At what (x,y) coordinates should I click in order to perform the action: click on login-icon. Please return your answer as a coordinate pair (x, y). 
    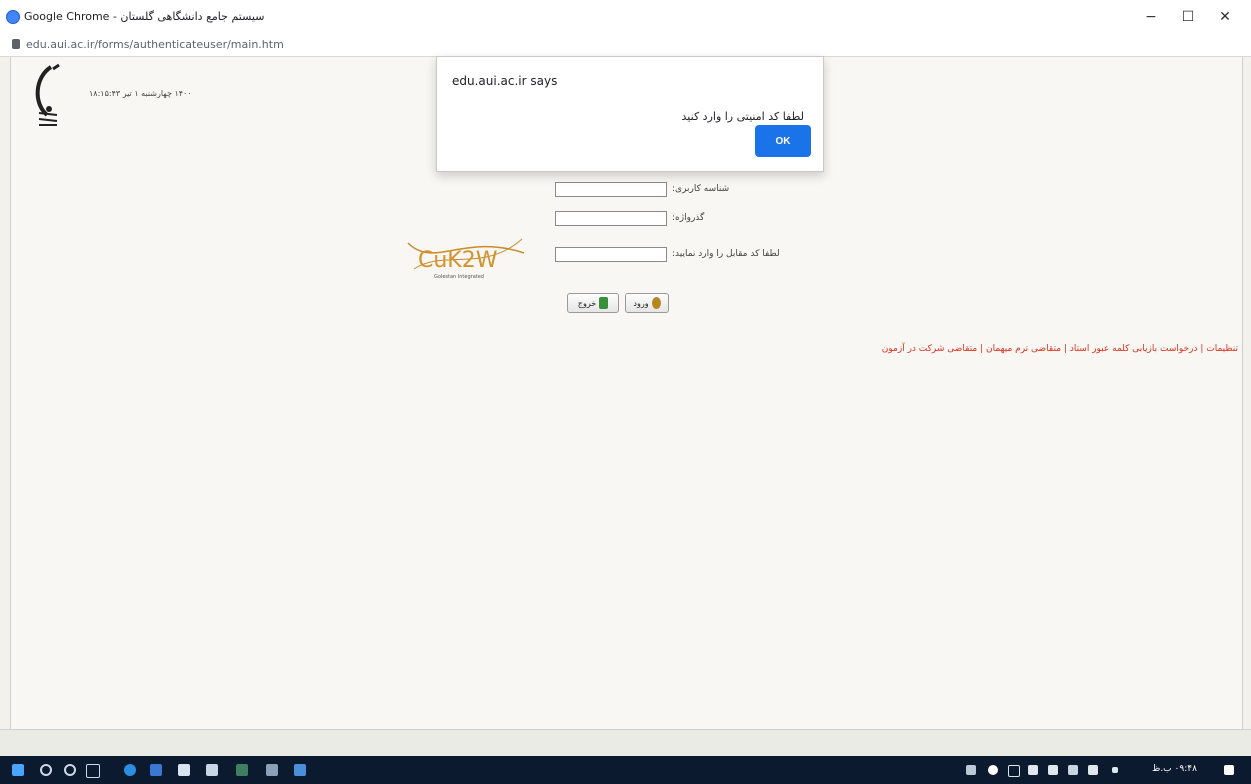
    Looking at the image, I should click on (656, 303).